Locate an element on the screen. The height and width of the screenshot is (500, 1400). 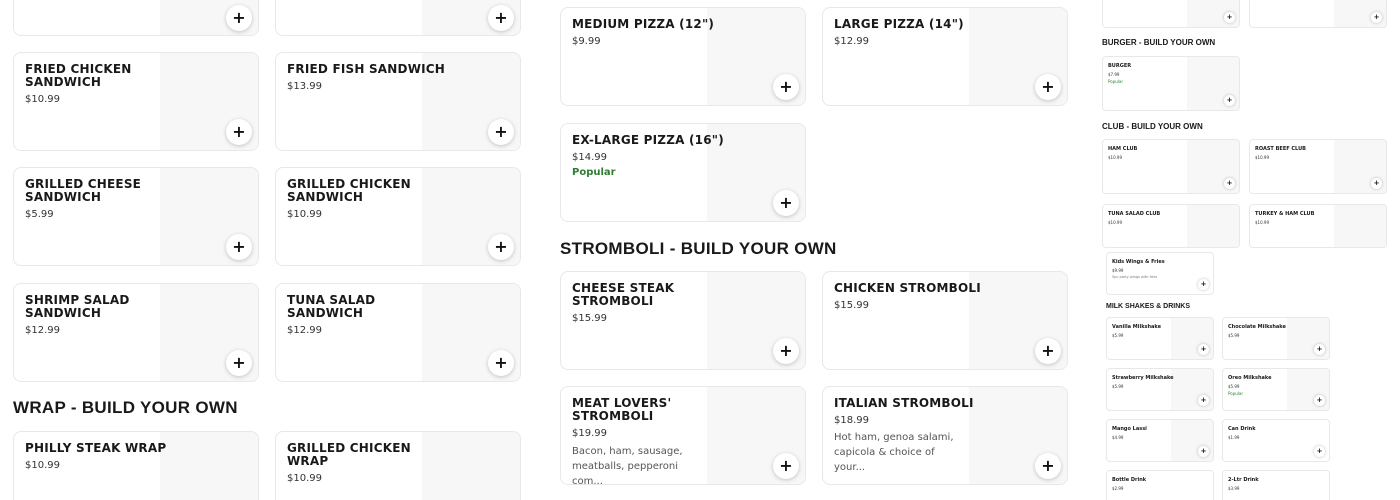
item-name: SHRIMP SALAD SANDWICH is located at coordinates (77, 306).